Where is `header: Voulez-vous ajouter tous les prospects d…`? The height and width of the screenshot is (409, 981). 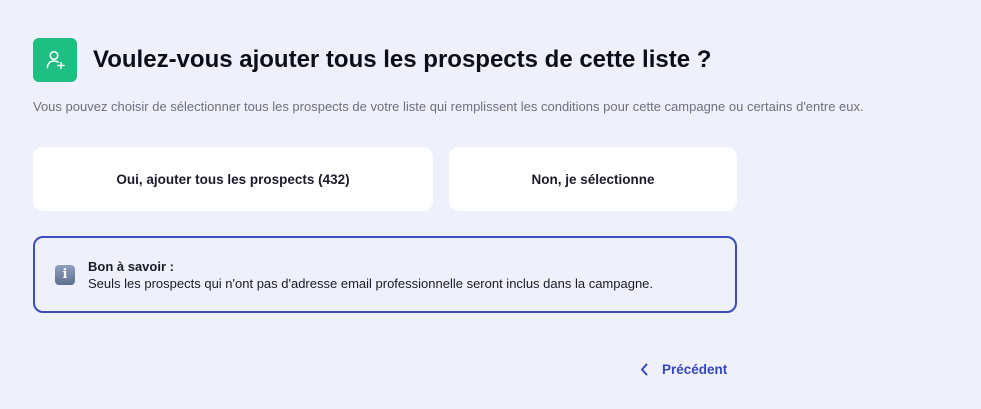 header: Voulez-vous ajouter tous les prospects d… is located at coordinates (372, 60).